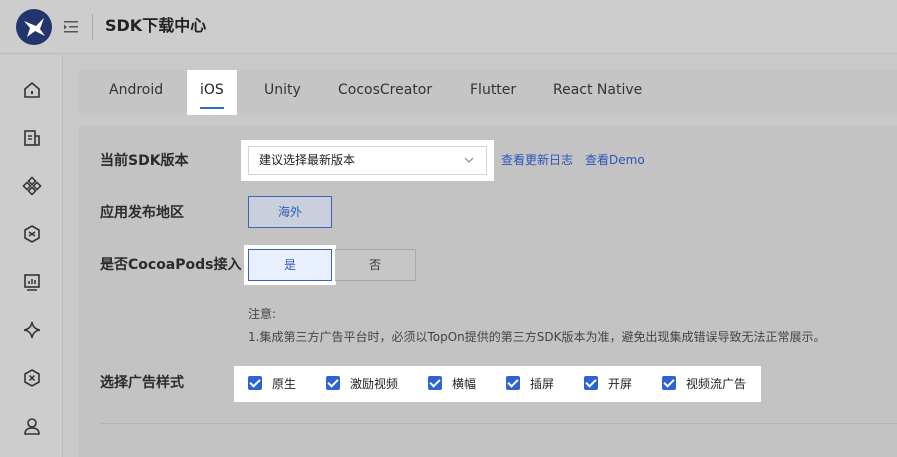  What do you see at coordinates (136, 92) in the screenshot?
I see `tab-android: Android` at bounding box center [136, 92].